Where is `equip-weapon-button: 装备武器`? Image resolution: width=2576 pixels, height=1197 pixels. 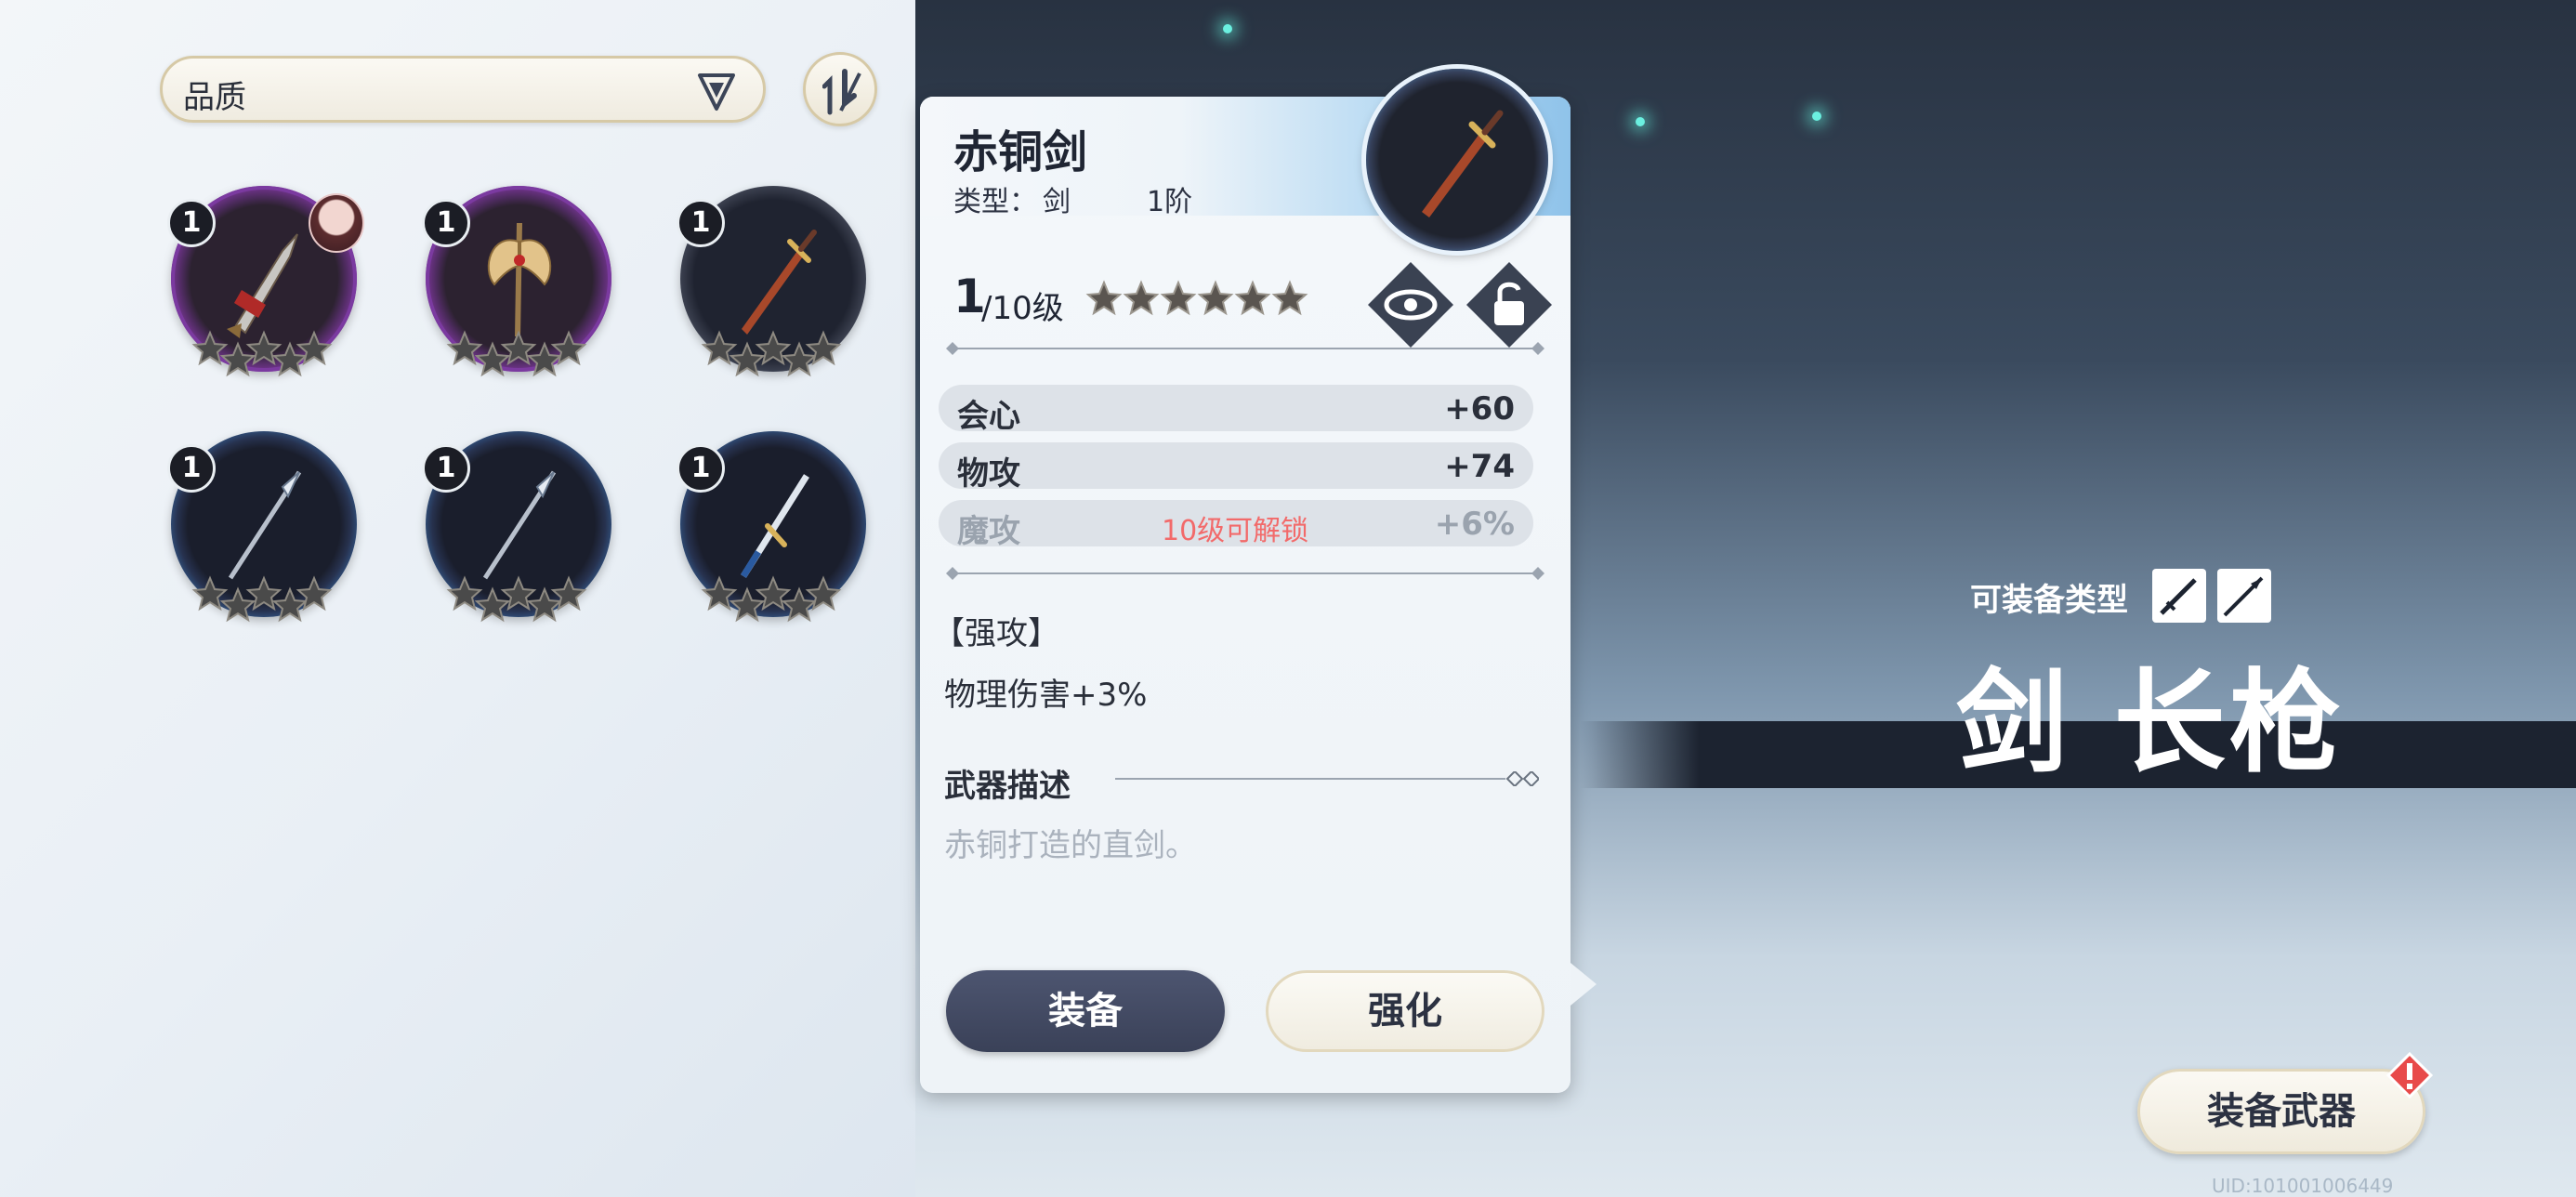
equip-weapon-button: 装备武器 is located at coordinates (2281, 1111).